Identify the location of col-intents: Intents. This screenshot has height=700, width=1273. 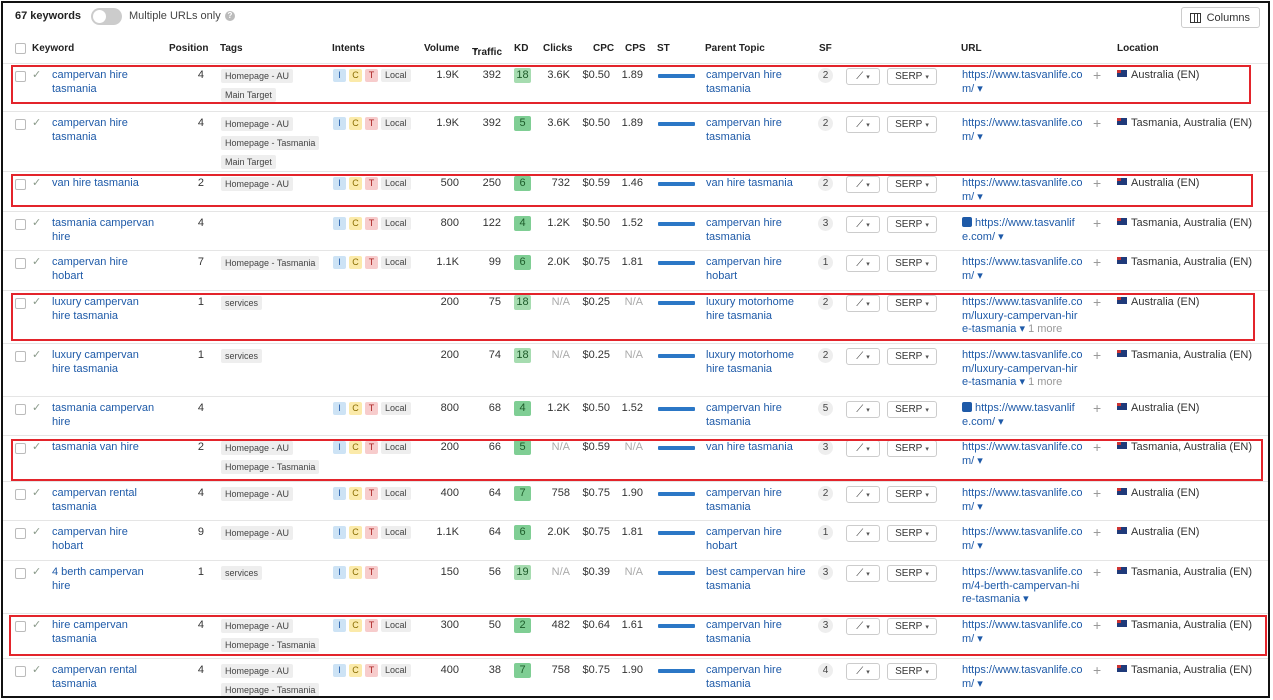
(348, 48).